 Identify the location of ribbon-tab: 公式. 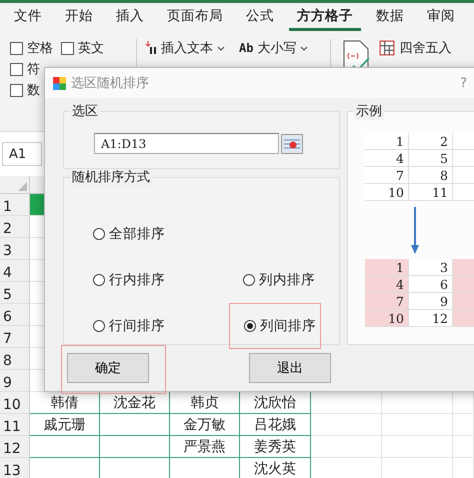
(260, 17).